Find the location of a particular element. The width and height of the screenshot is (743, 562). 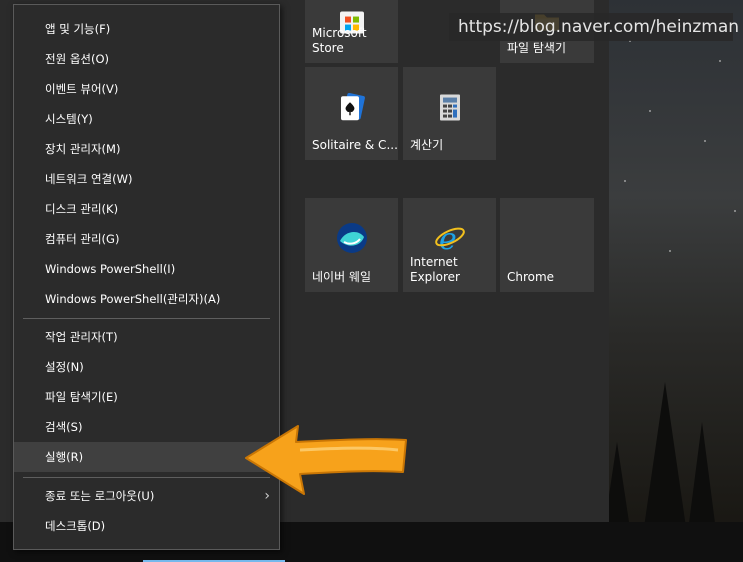

menu-item-event-viewer: 이벤트 뷰어(V) is located at coordinates (146, 89).